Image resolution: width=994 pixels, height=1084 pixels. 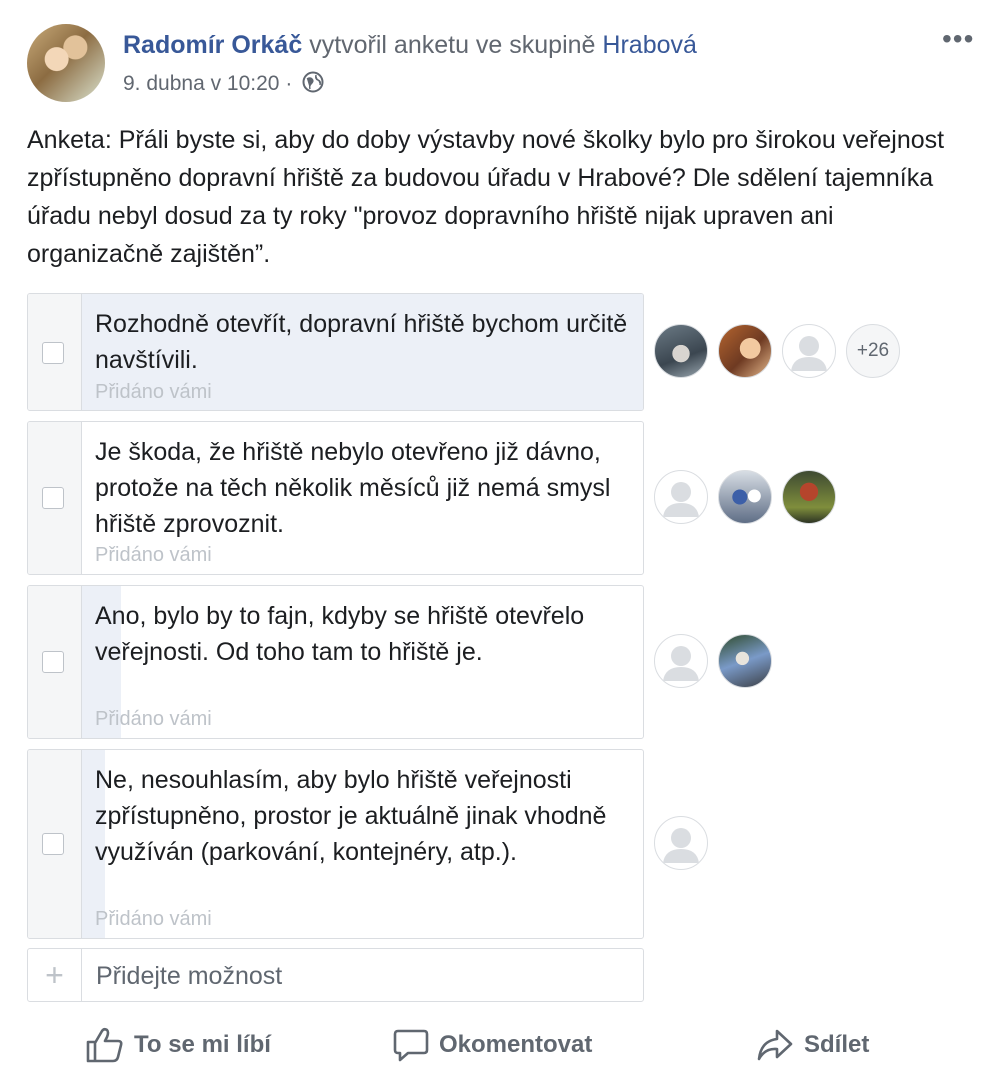 I want to click on post-action-text: vytvořil anketu ve skupině, so click(x=452, y=45).